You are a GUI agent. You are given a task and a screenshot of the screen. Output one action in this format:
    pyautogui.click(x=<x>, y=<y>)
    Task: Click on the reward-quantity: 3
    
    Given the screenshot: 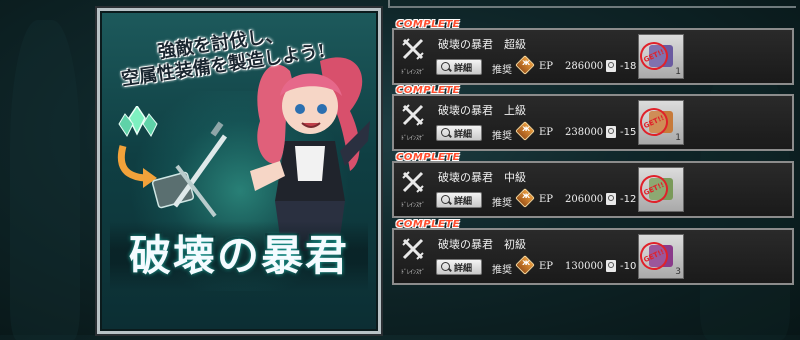 What is the action you would take?
    pyautogui.click(x=678, y=272)
    